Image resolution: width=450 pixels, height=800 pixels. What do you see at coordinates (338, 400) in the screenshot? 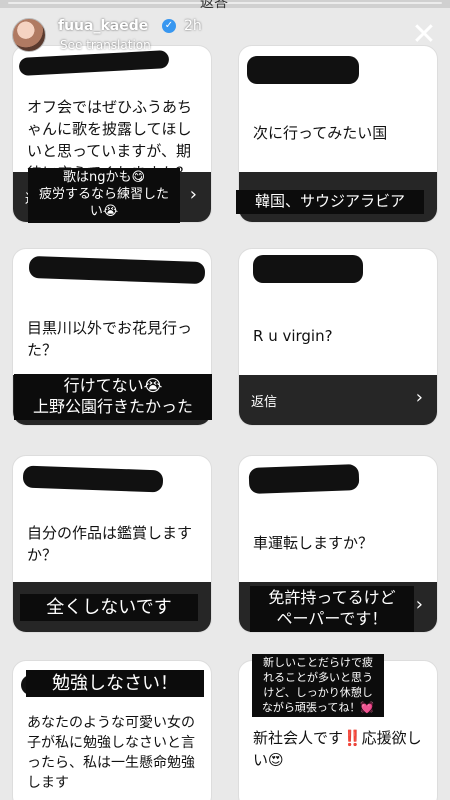
I see `reply-footer: 返信 ›` at bounding box center [338, 400].